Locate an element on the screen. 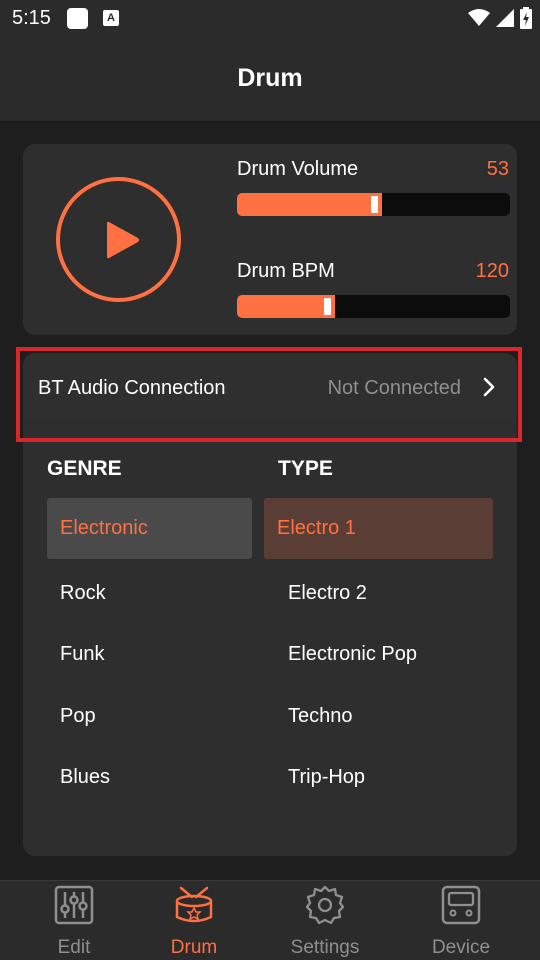 Image resolution: width=540 pixels, height=960 pixels. bottom-navigation: Edit Drum Settings Device is located at coordinates (270, 920).